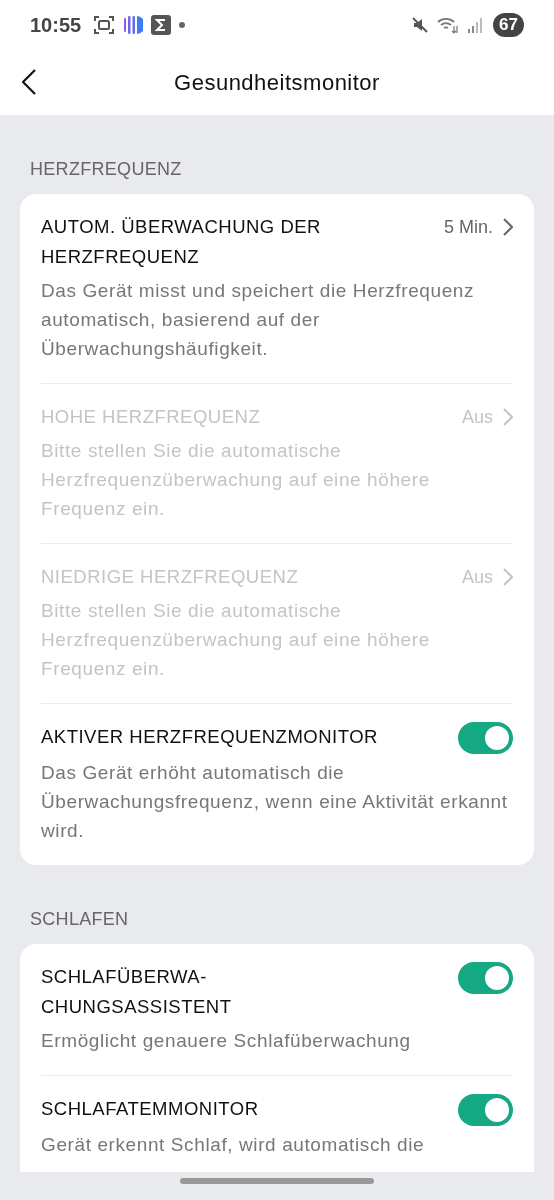  What do you see at coordinates (448, 25) in the screenshot?
I see `wifi-icon` at bounding box center [448, 25].